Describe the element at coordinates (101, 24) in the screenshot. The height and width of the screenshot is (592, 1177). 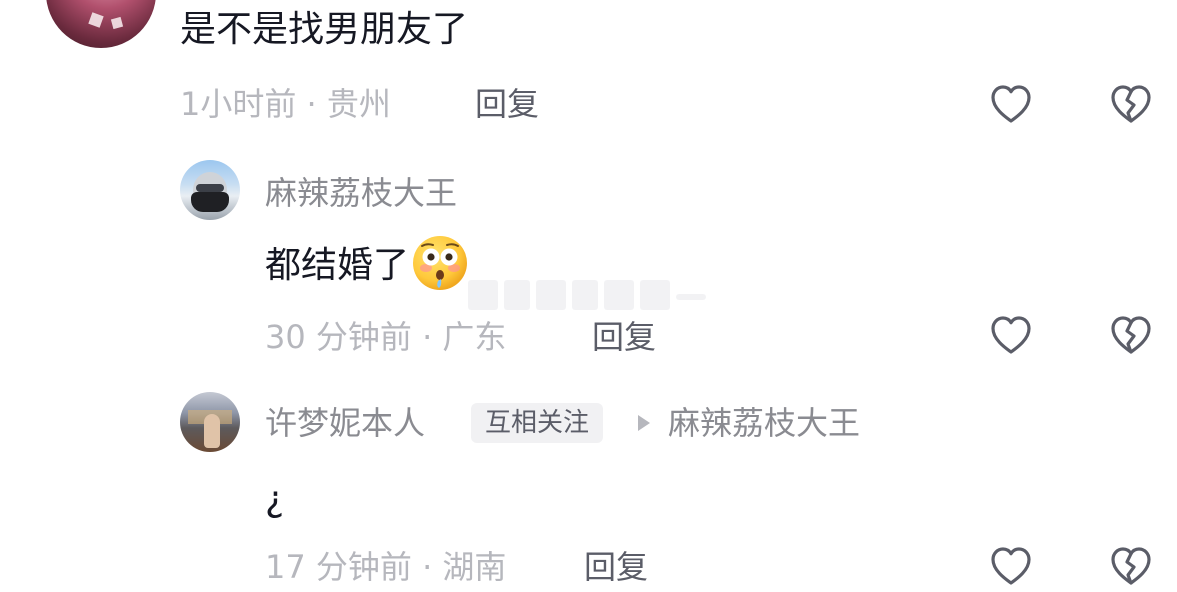
I see `commenter-avatar` at that location.